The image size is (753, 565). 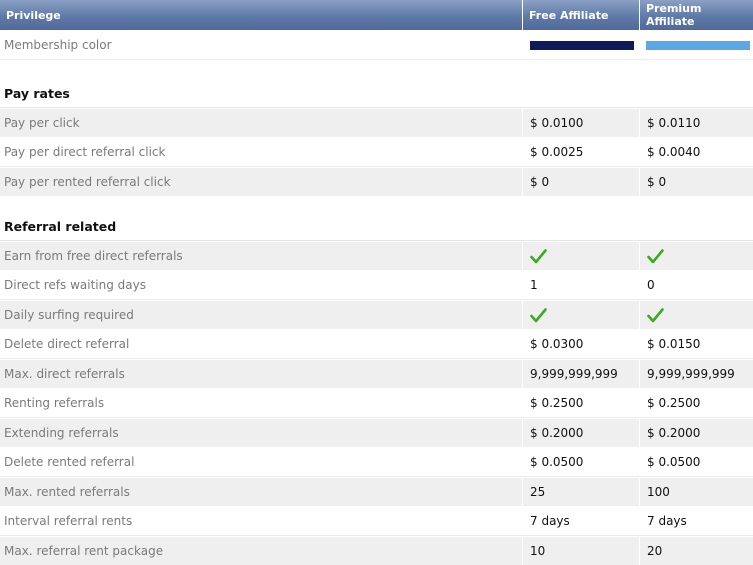 What do you see at coordinates (261, 433) in the screenshot?
I see `row-label: Extending referrals` at bounding box center [261, 433].